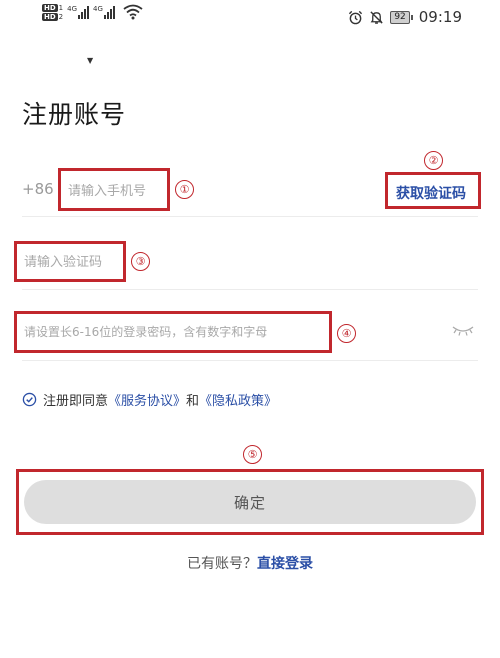 The width and height of the screenshot is (500, 658). What do you see at coordinates (38, 189) in the screenshot?
I see `country-code: +86` at bounding box center [38, 189].